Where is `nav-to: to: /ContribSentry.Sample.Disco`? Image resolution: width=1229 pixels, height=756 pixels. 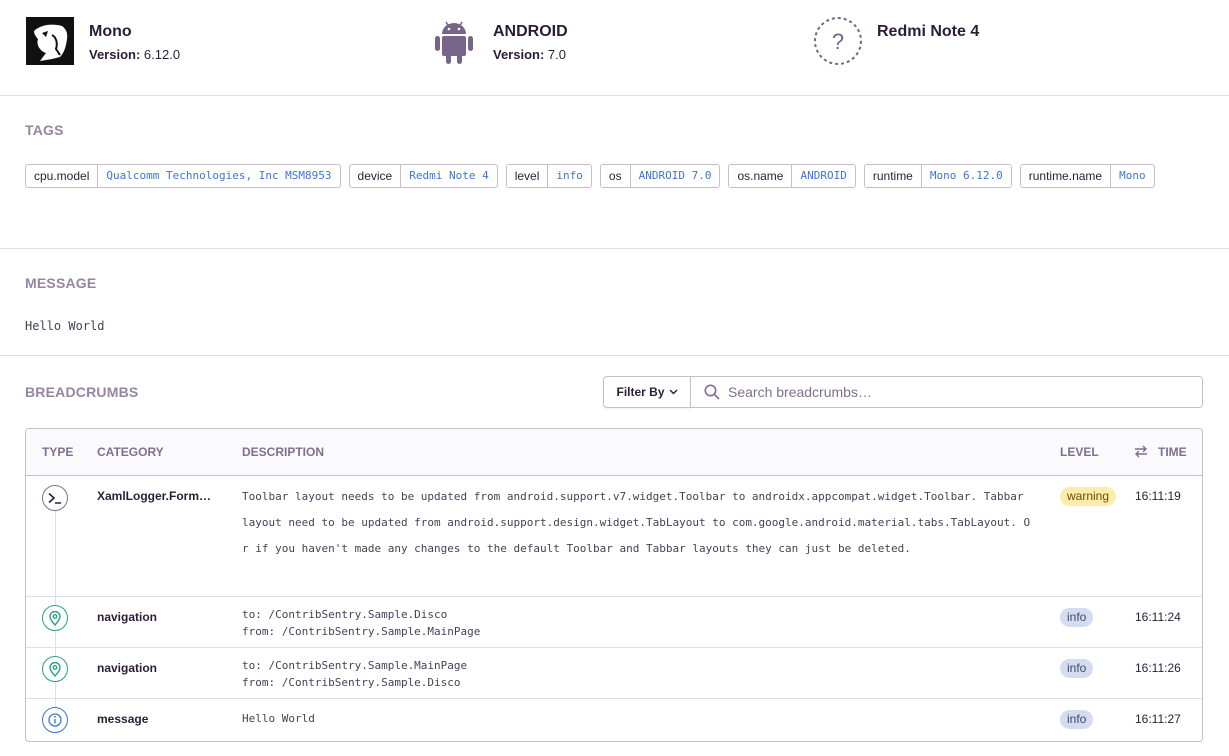
nav-to: to: /ContribSentry.Sample.Disco is located at coordinates (345, 614).